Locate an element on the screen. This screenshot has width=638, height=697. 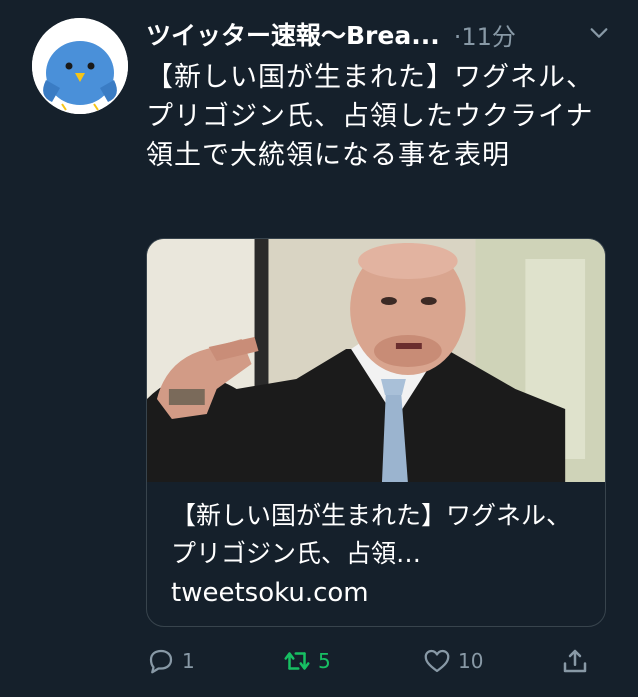
tweet-actions: 1 5 10 is located at coordinates (372, 664).